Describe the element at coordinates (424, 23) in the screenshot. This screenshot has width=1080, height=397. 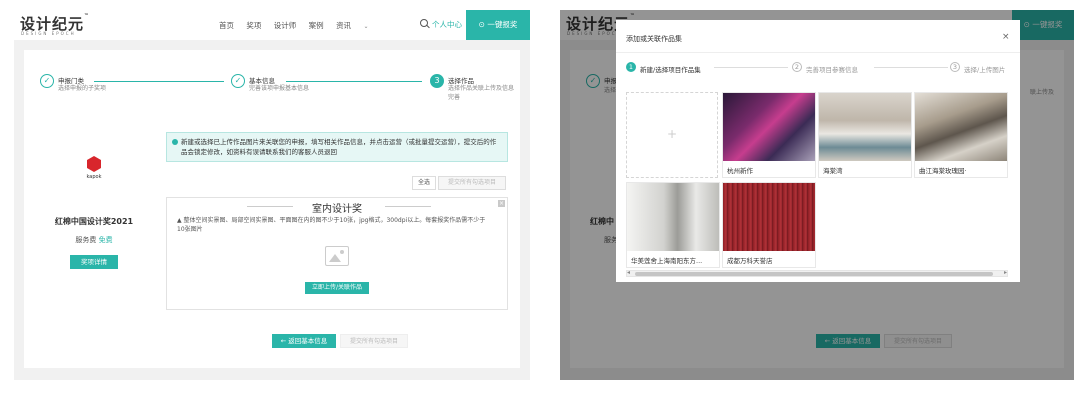
I see `search-icon` at that location.